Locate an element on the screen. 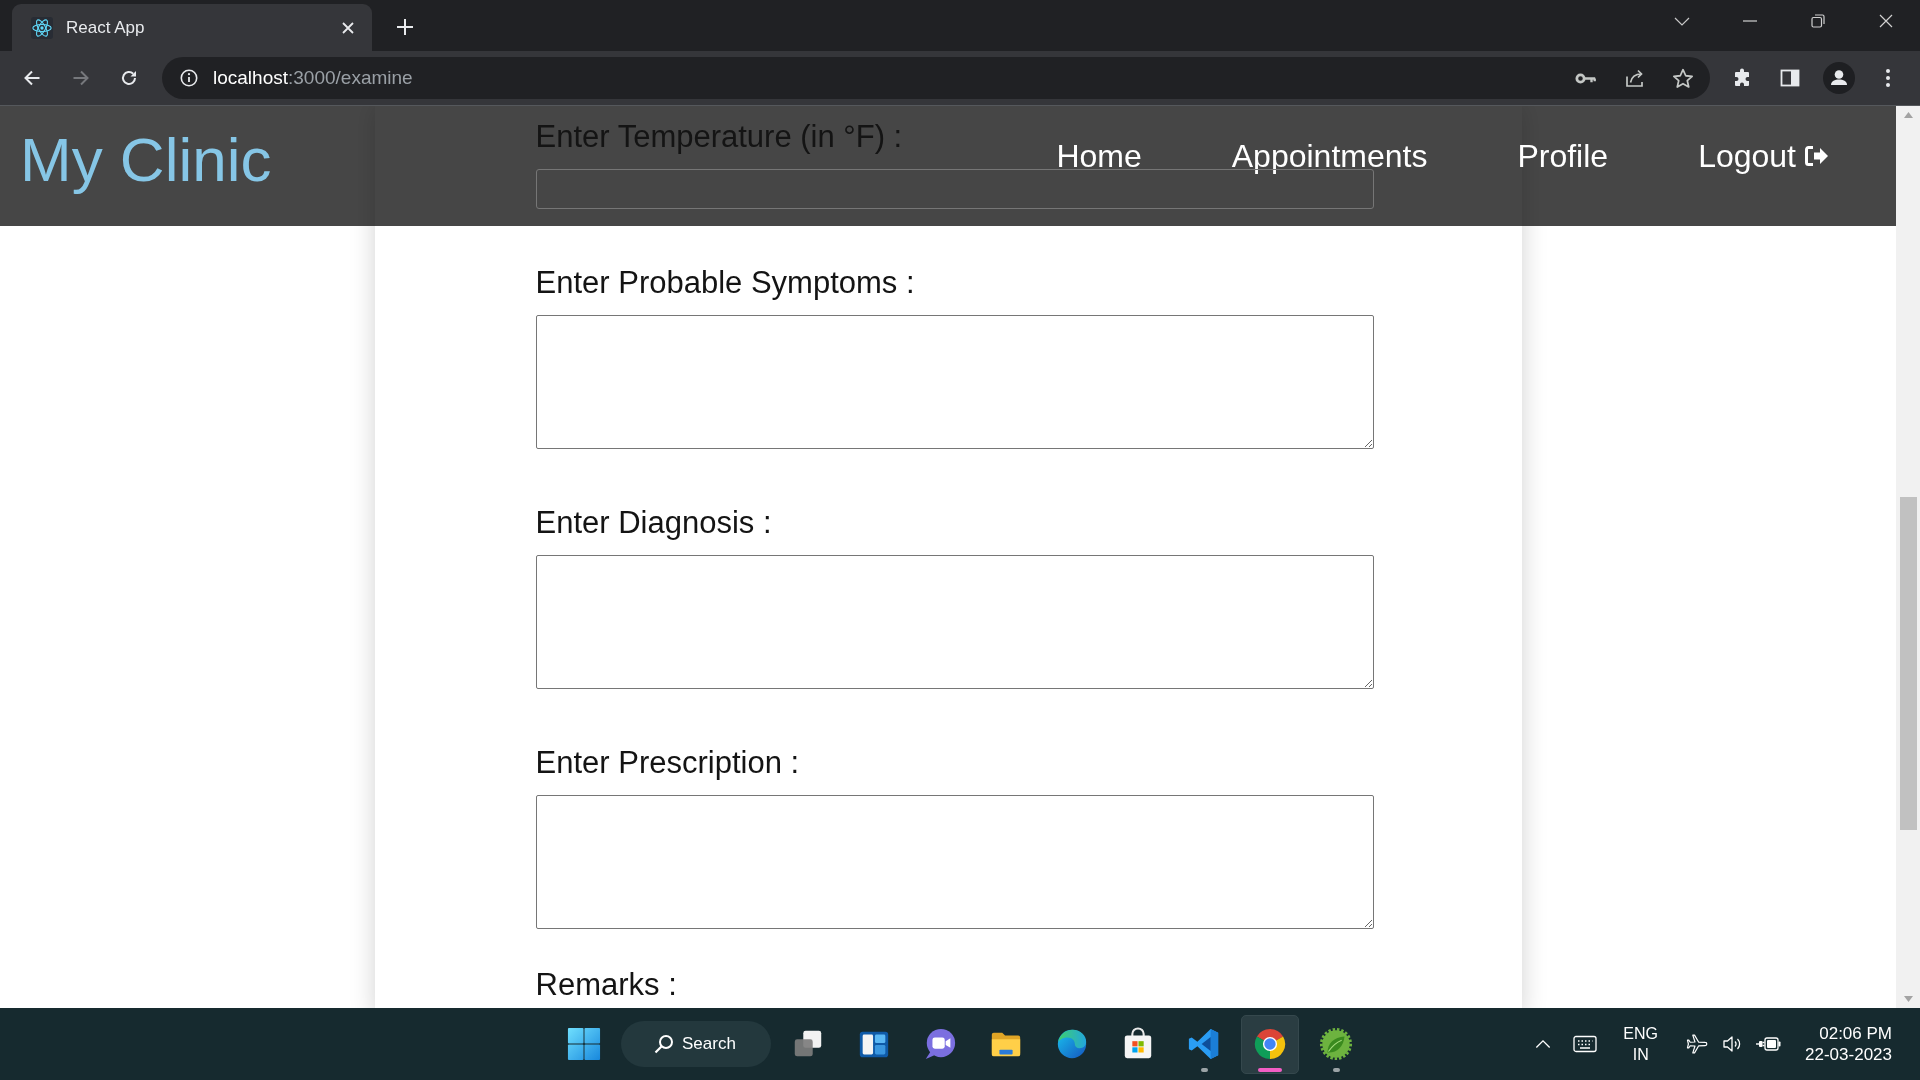 The height and width of the screenshot is (1080, 1920). person-icon is located at coordinates (1839, 78).